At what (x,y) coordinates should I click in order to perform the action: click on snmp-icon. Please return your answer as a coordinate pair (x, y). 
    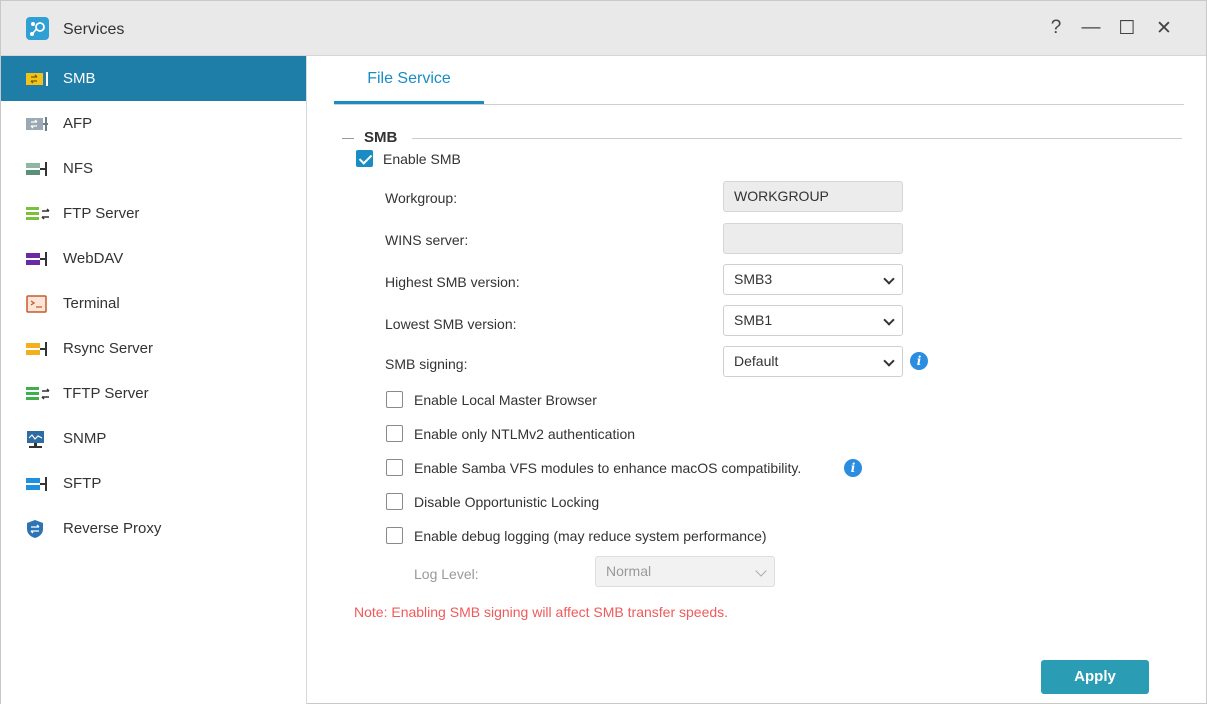
    Looking at the image, I should click on (35, 439).